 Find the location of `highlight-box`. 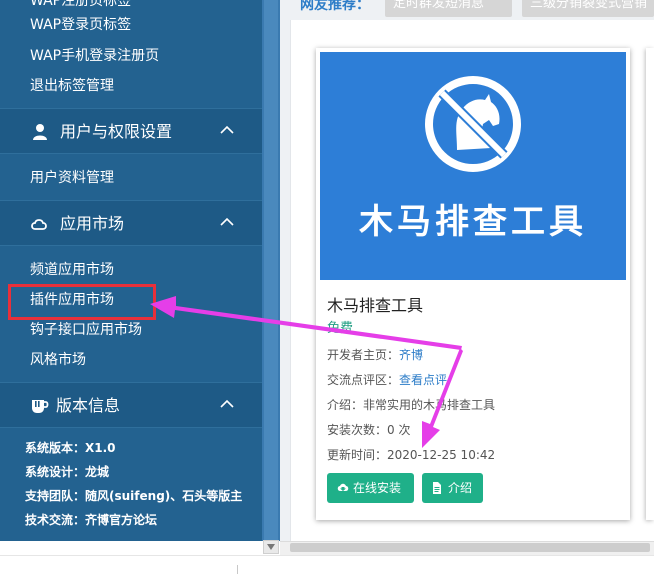

highlight-box is located at coordinates (82, 302).